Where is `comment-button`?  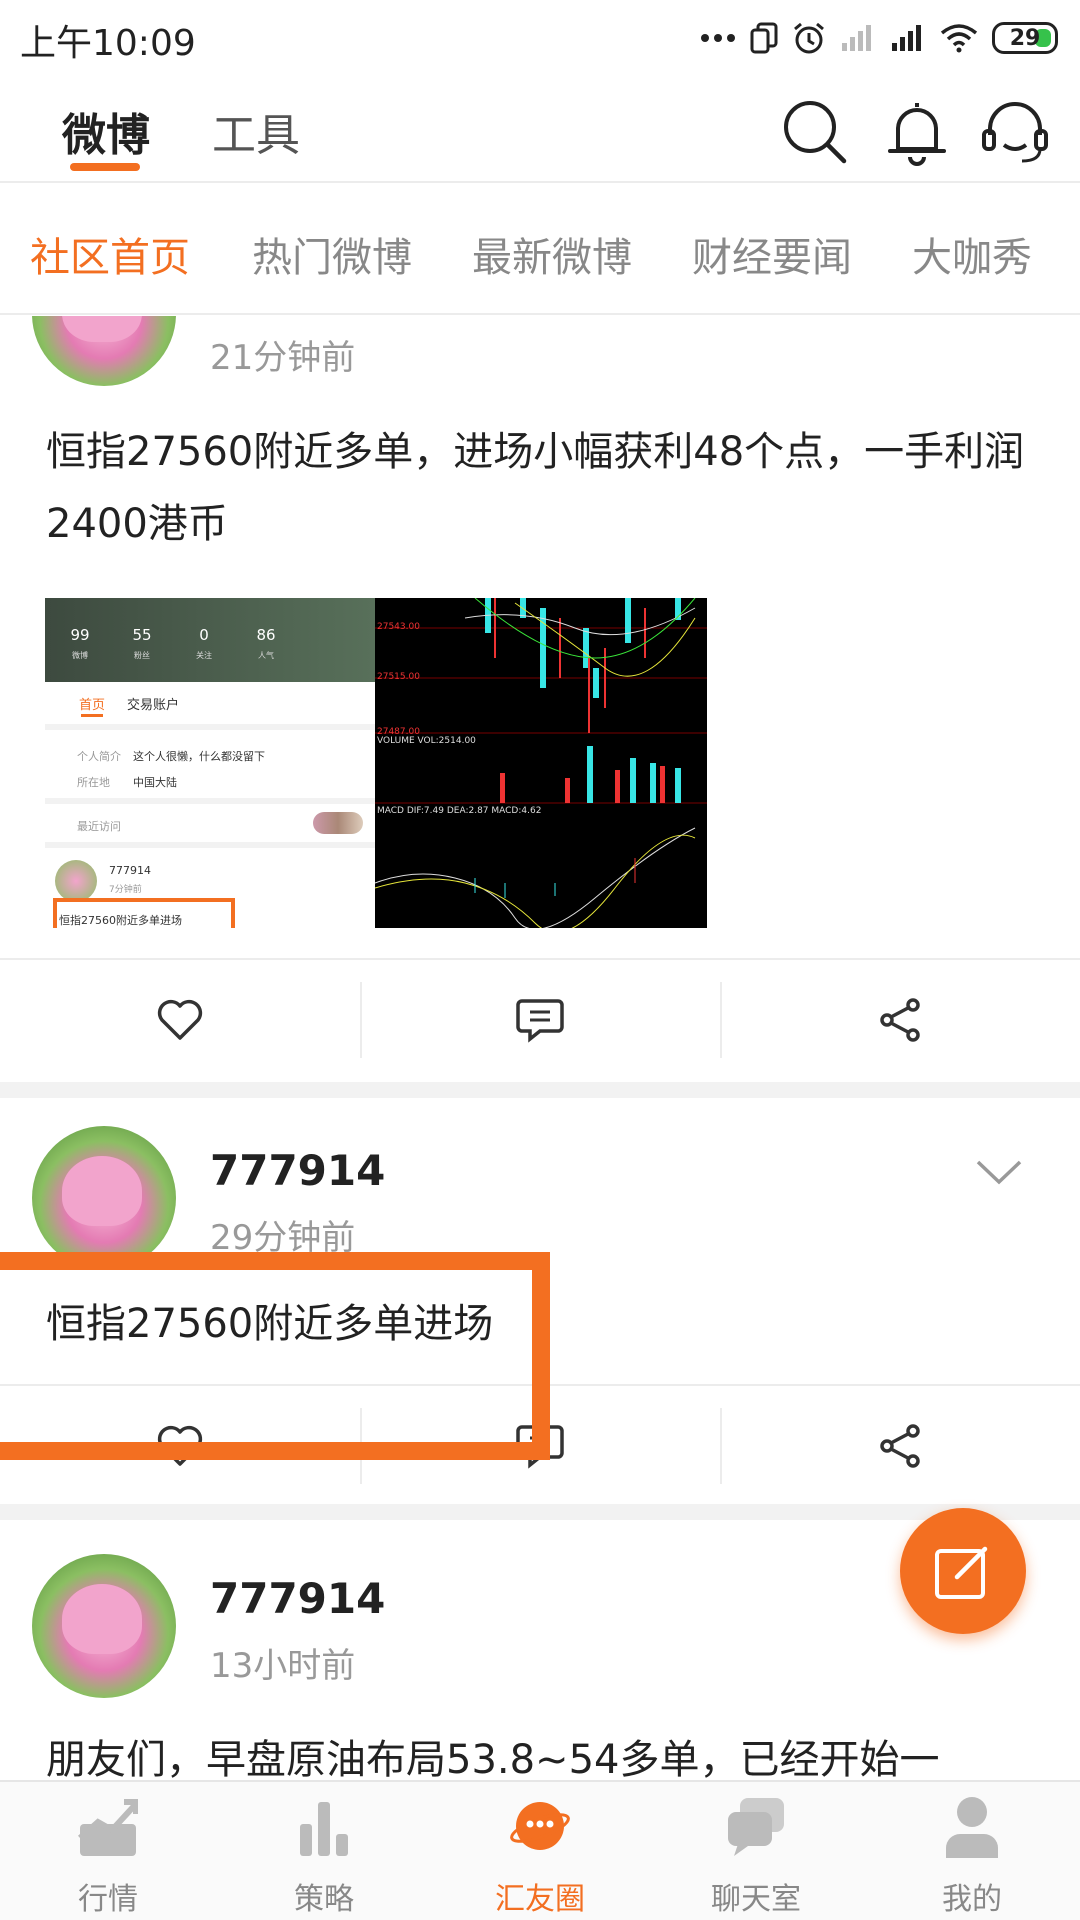 comment-button is located at coordinates (540, 1020).